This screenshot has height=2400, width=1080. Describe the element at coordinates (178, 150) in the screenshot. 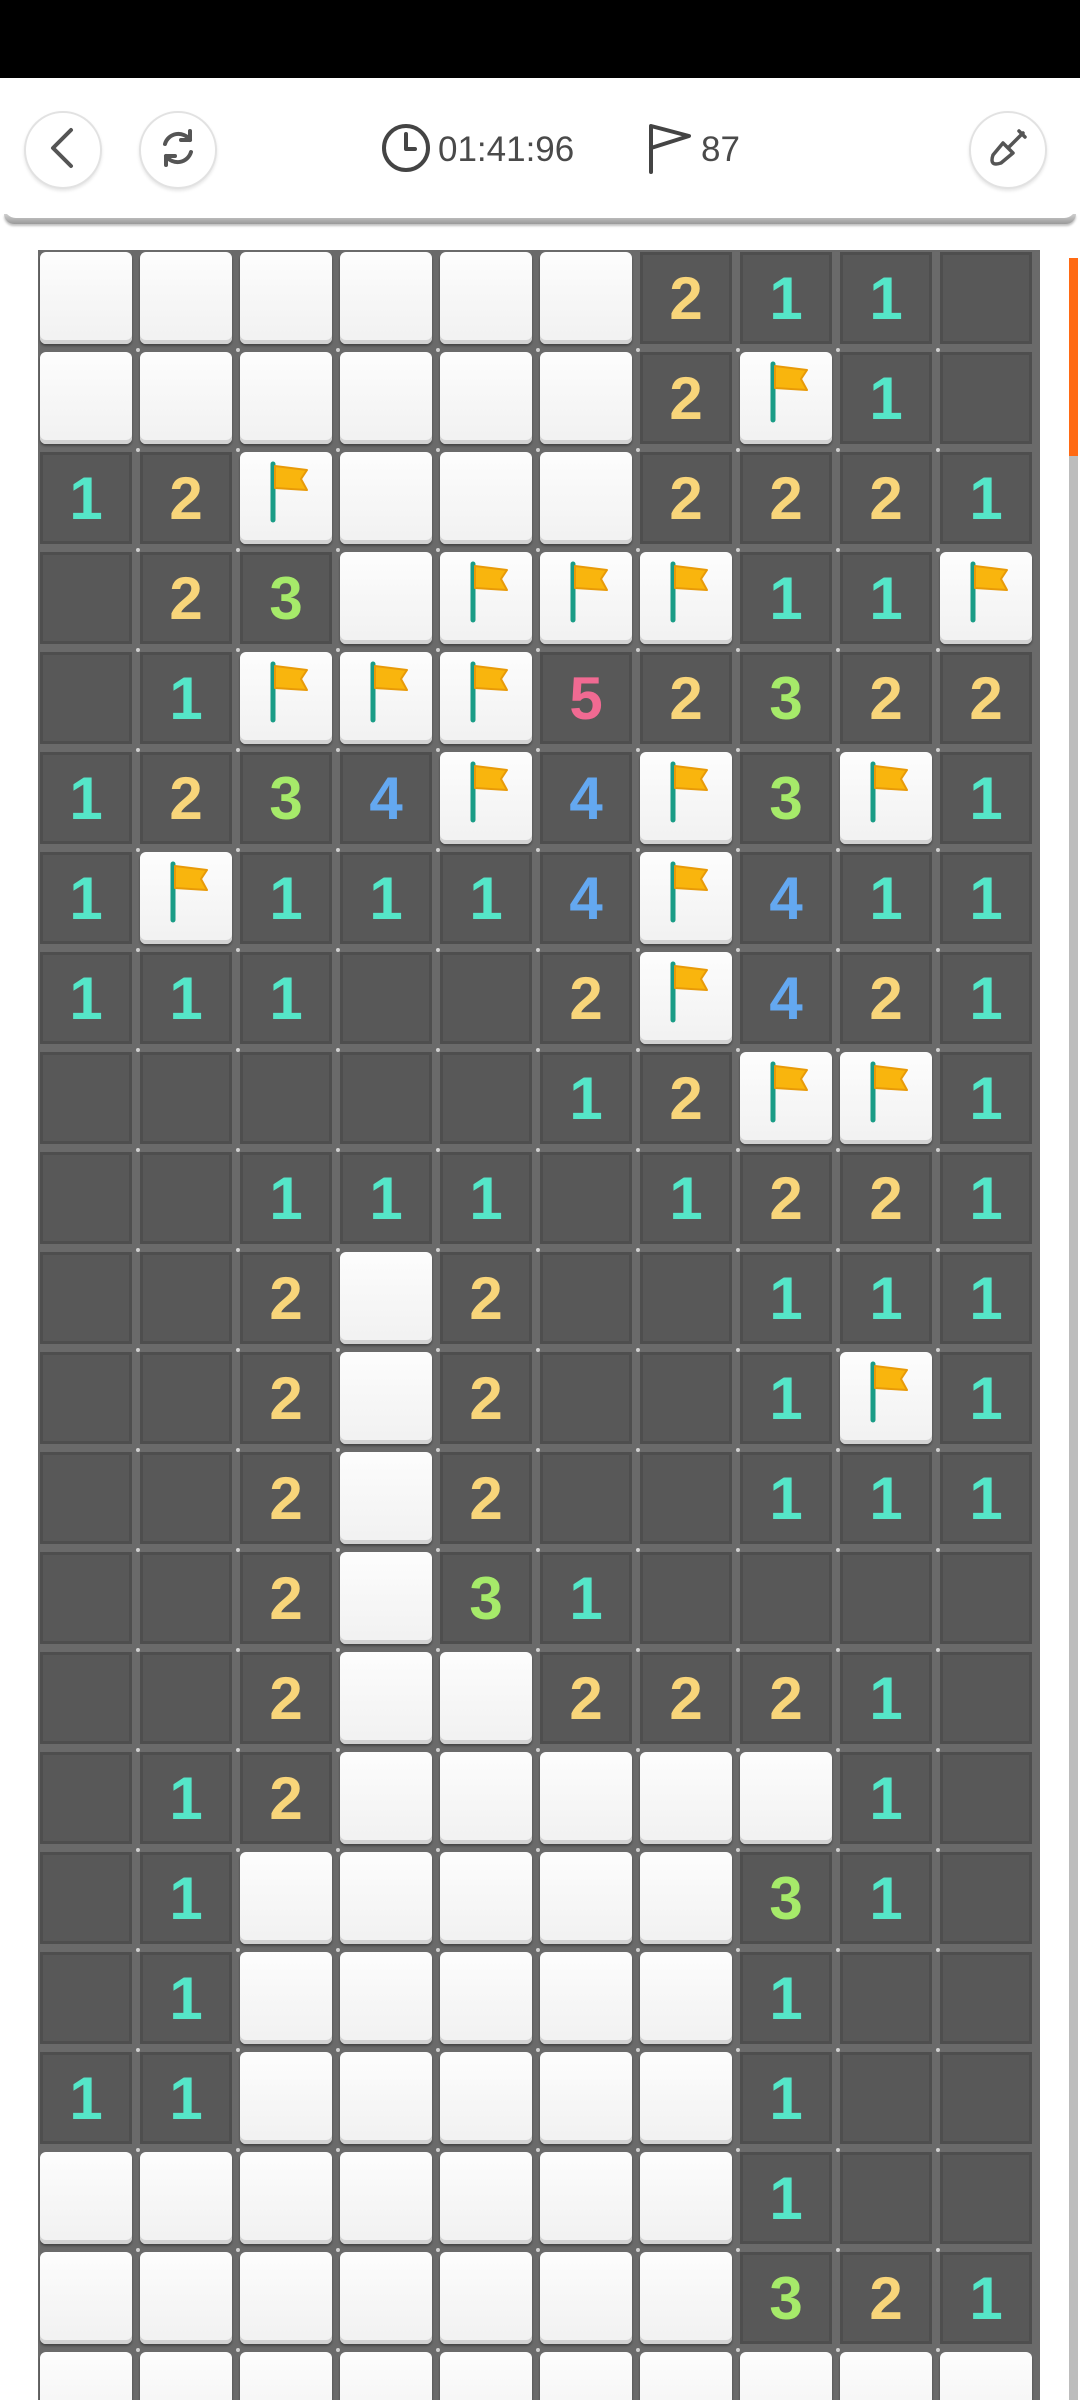

I see `restart-button` at that location.